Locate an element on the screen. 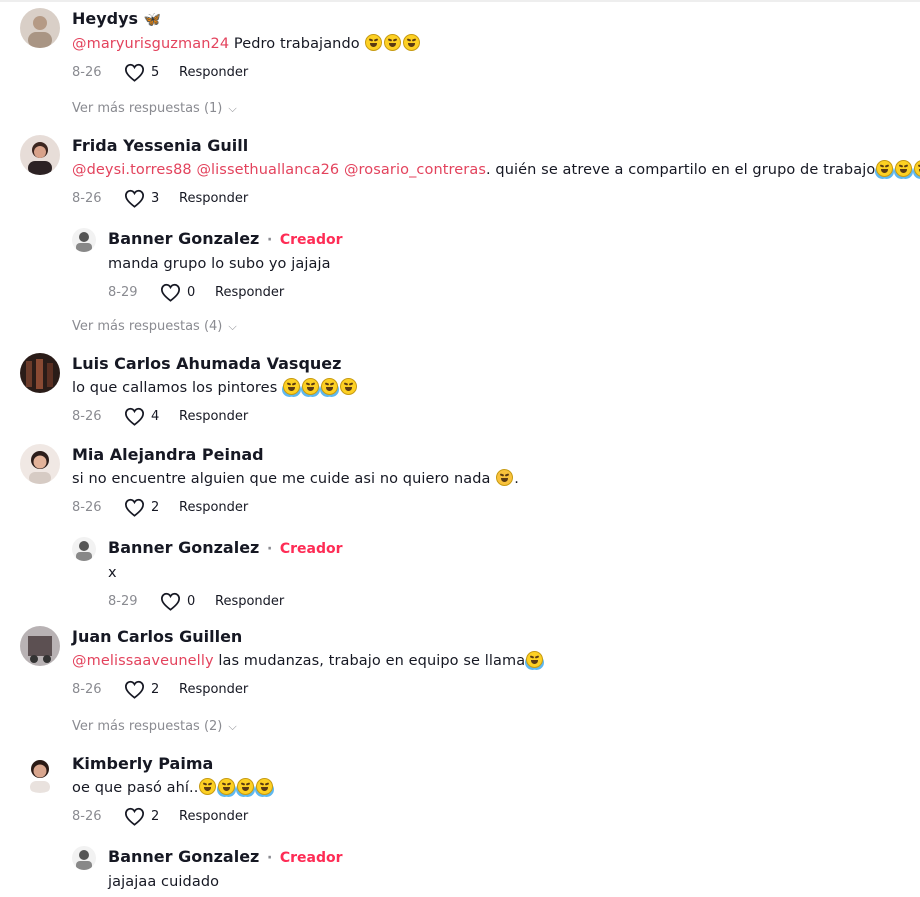  mention-link: @maryurisguzman24 is located at coordinates (150, 44).